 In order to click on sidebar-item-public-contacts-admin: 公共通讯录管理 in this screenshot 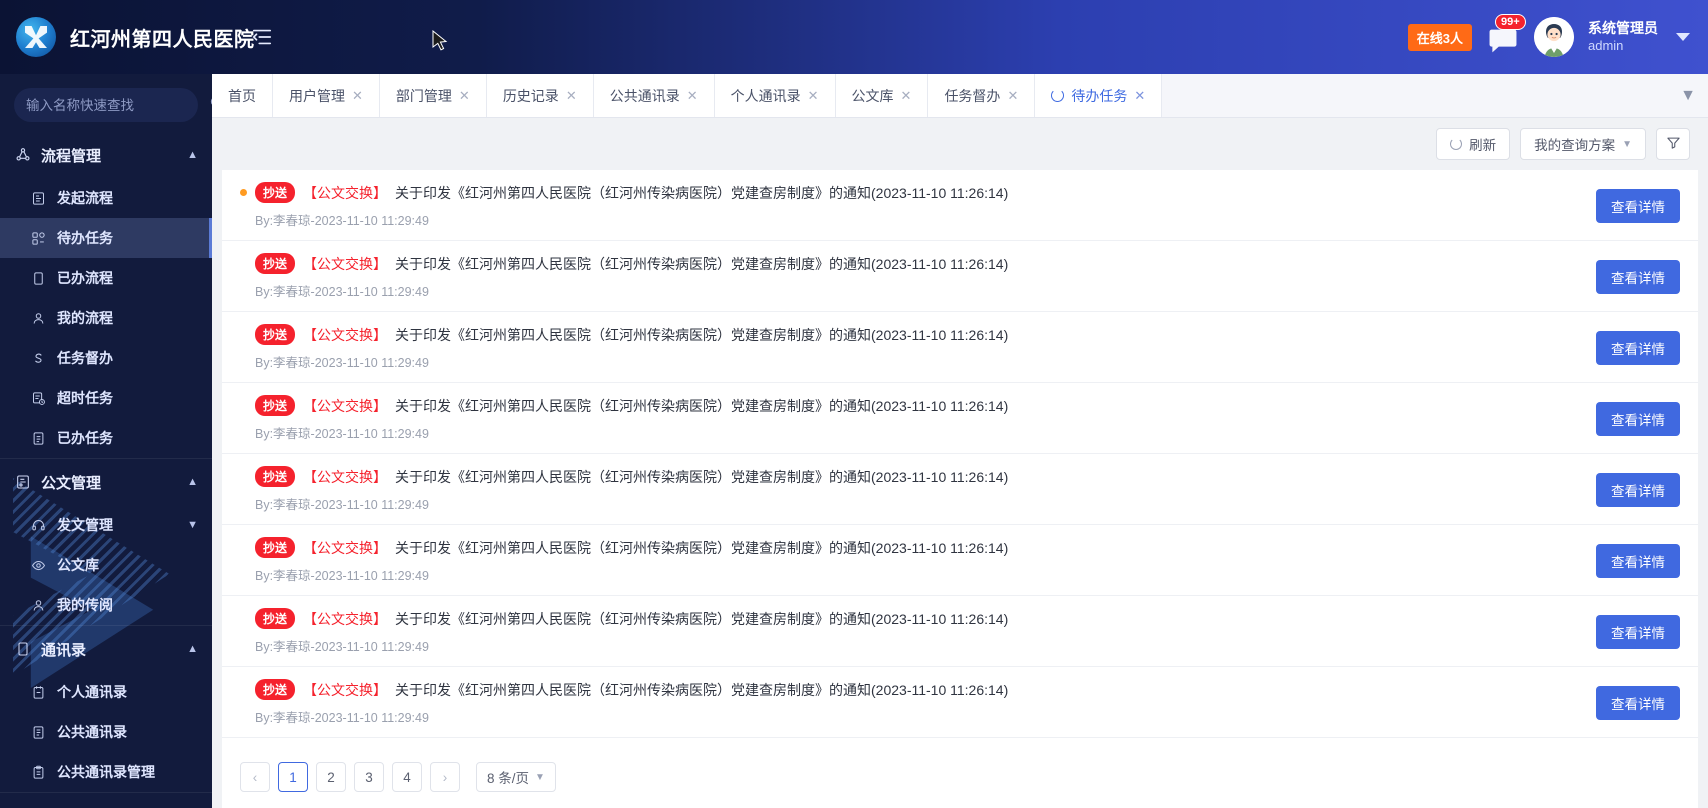, I will do `click(106, 772)`.